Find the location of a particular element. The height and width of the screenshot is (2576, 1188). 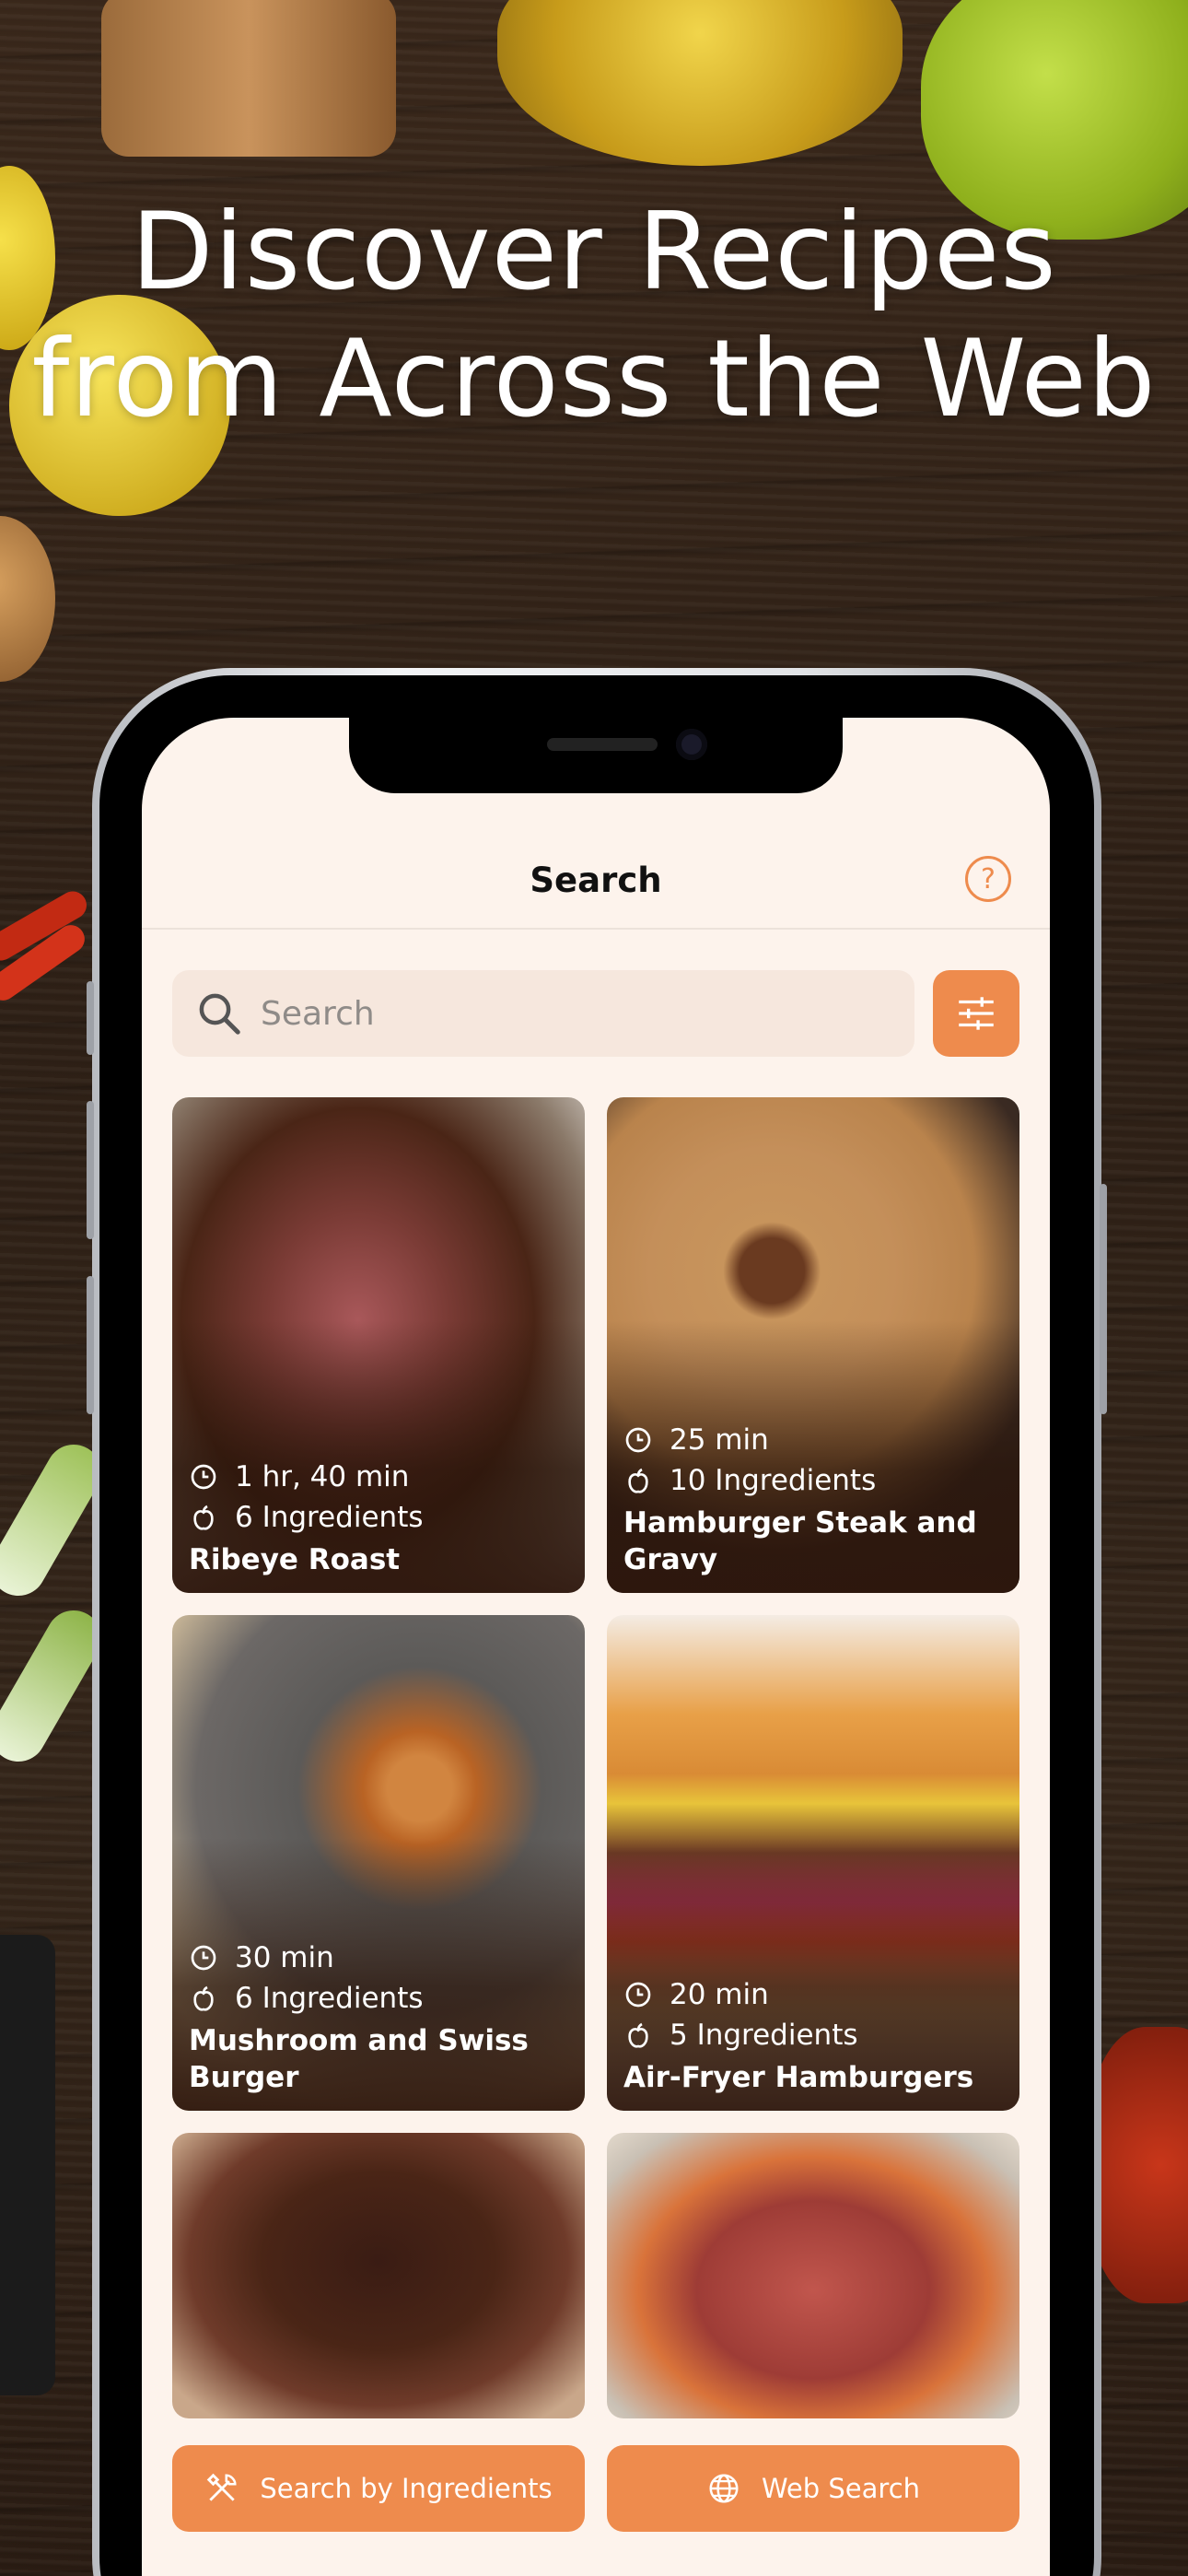

search-icon is located at coordinates (219, 1014).